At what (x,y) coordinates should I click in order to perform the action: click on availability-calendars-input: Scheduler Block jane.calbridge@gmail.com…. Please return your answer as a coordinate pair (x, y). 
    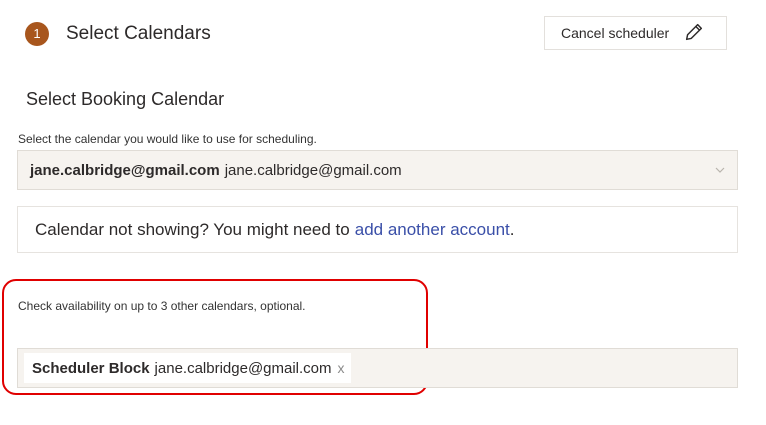
    Looking at the image, I should click on (377, 368).